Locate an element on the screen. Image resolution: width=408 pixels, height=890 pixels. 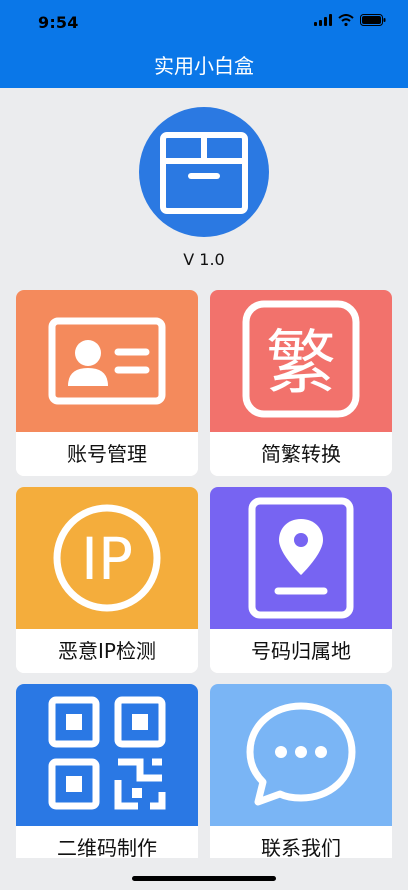
card-art: IP is located at coordinates (107, 558).